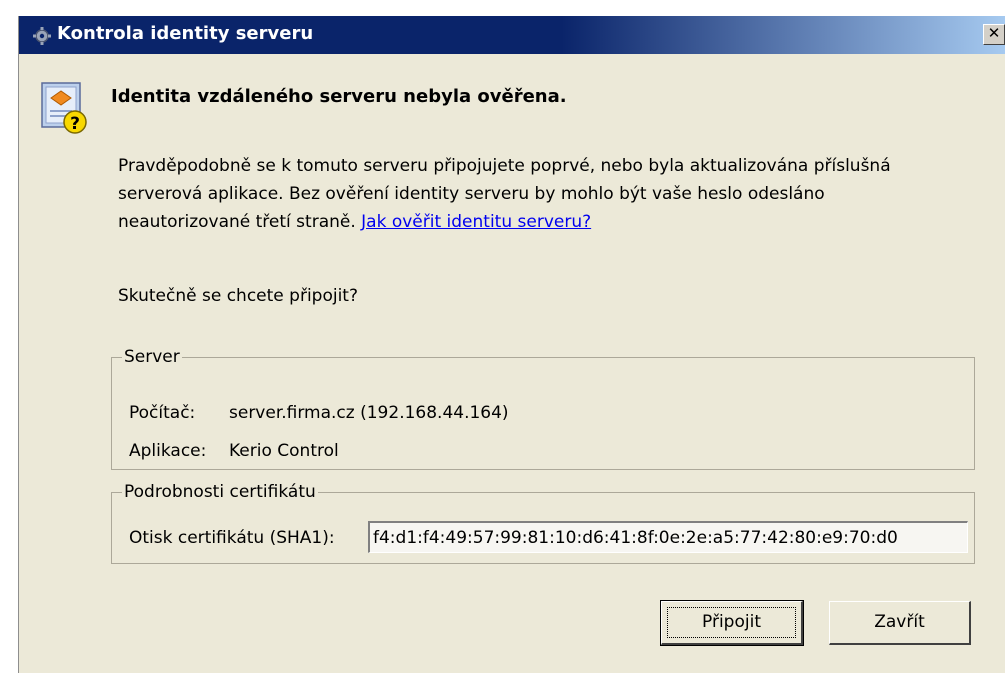  I want to click on title-bar: Kontrola identity serveru ✕, so click(512, 35).